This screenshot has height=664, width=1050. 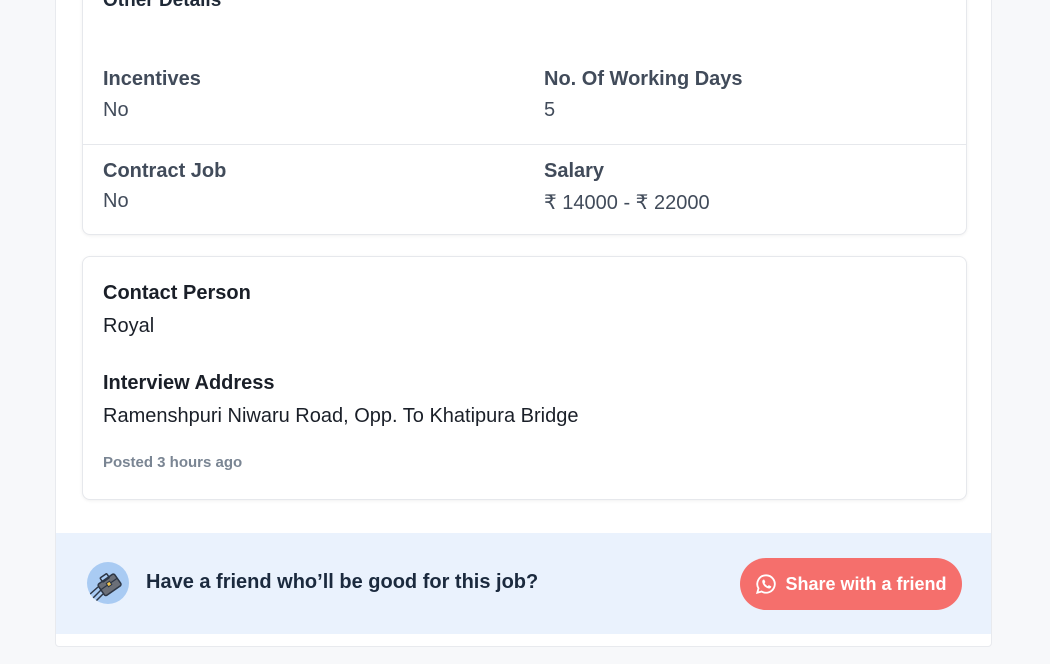 What do you see at coordinates (108, 583) in the screenshot?
I see `briefcase-icon` at bounding box center [108, 583].